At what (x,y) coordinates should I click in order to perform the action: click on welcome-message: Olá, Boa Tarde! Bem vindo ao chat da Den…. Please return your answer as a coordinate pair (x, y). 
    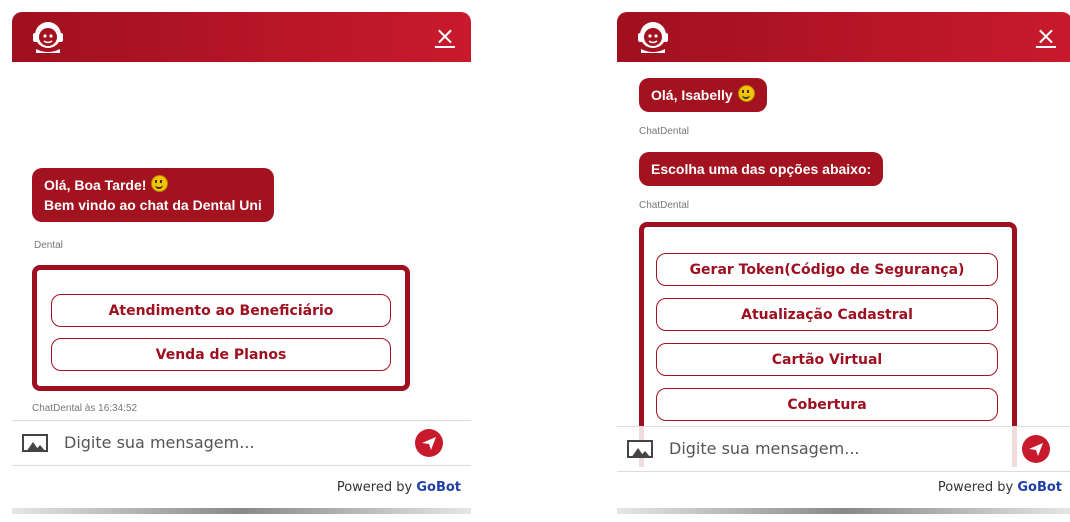
    Looking at the image, I should click on (153, 195).